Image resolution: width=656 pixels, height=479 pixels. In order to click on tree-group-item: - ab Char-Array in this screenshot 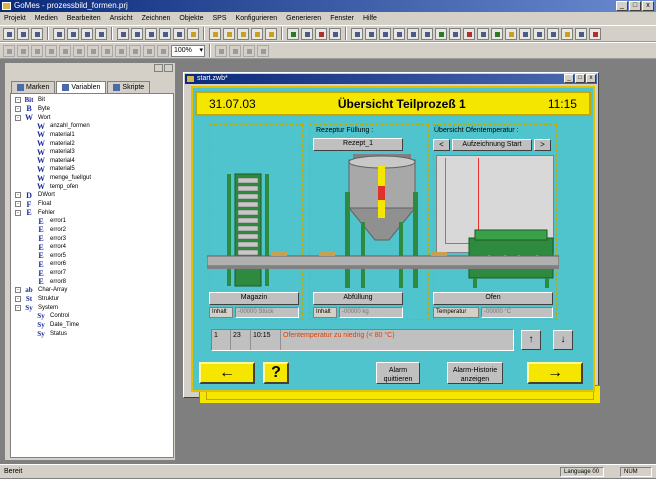, I will do `click(93, 290)`.